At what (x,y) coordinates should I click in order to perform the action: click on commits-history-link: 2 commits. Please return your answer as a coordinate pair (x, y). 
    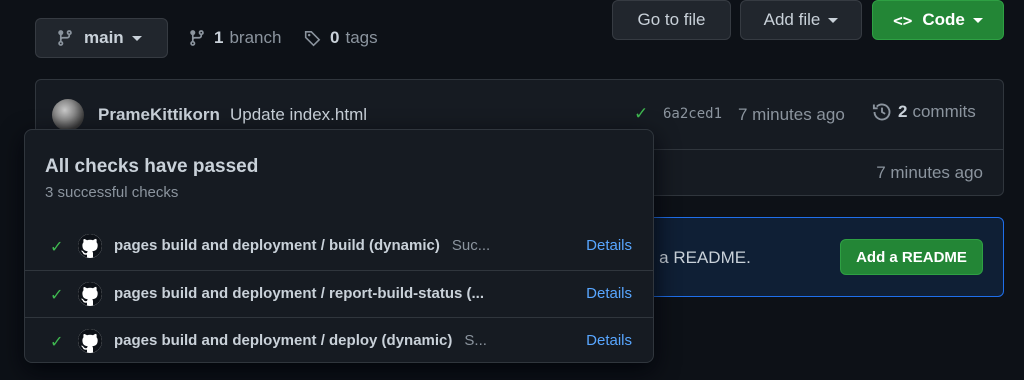
    Looking at the image, I should click on (924, 112).